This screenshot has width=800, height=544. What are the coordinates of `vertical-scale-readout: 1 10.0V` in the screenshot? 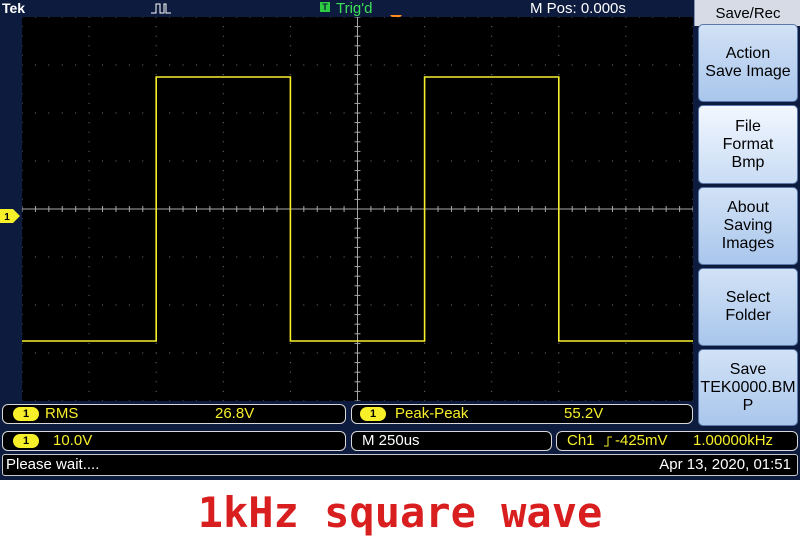 It's located at (174, 441).